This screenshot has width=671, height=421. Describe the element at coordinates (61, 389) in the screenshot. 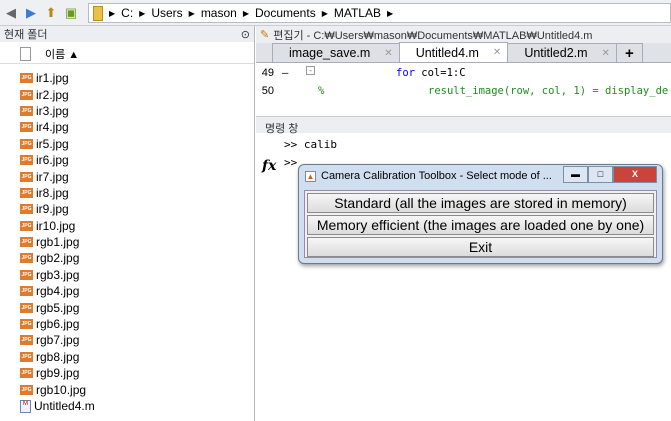

I see `file-name: rgb10.jpg` at that location.